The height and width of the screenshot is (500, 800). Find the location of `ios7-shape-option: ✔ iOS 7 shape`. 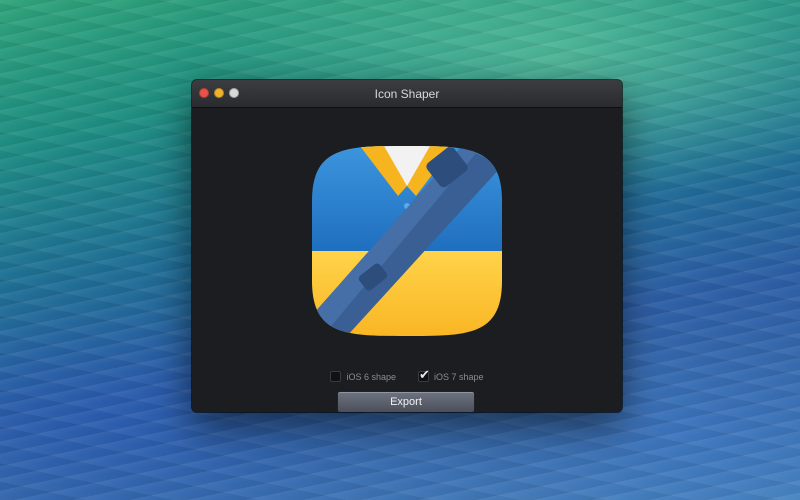

ios7-shape-option: ✔ iOS 7 shape is located at coordinates (451, 374).